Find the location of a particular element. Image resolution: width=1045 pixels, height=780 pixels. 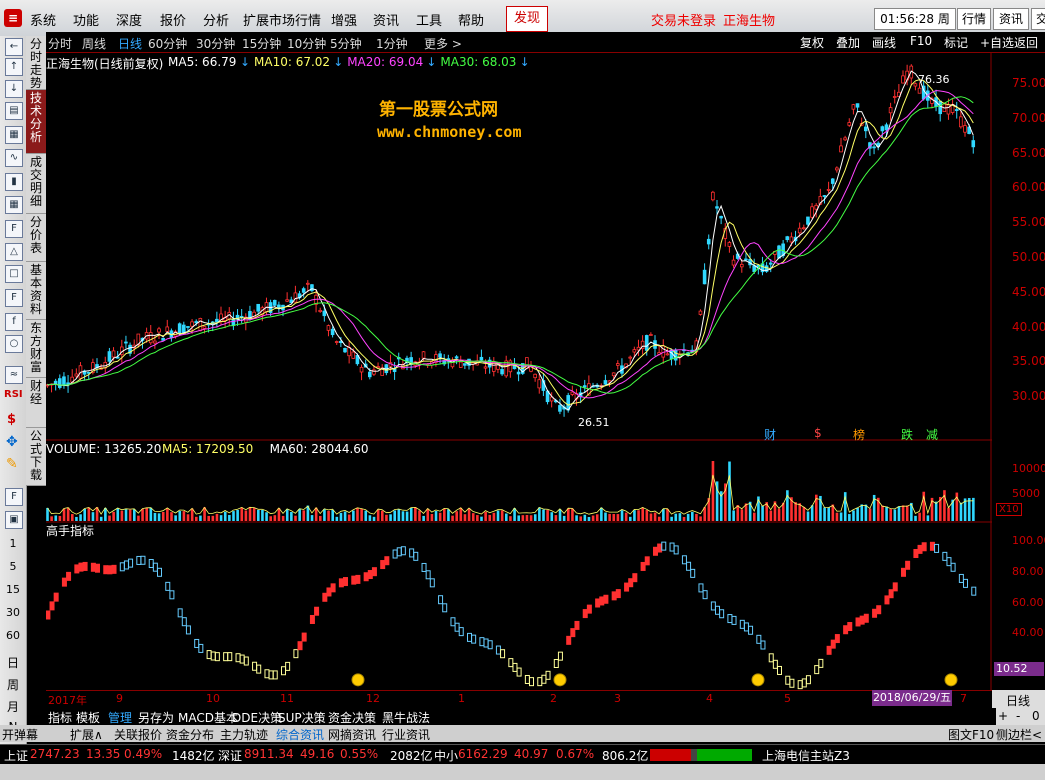

function-tab-2: 关联报价 is located at coordinates (138, 734).